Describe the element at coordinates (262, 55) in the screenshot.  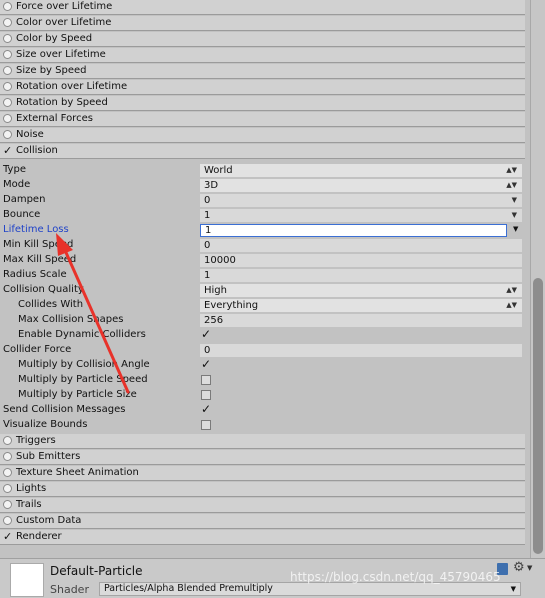
I see `module-size-over-lifetime: Size over Lifetime` at that location.